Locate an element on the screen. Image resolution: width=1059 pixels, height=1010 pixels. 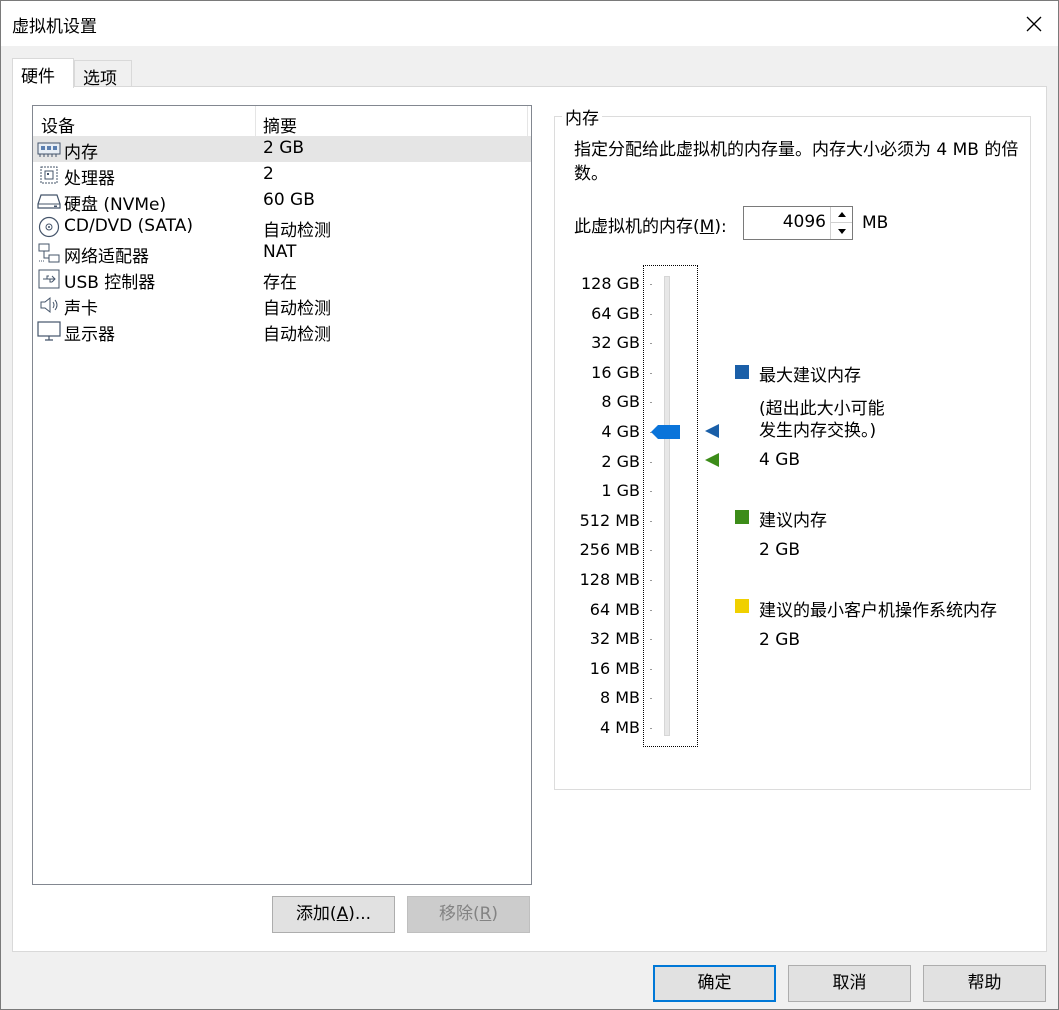
cd-dvd-icon is located at coordinates (49, 227).